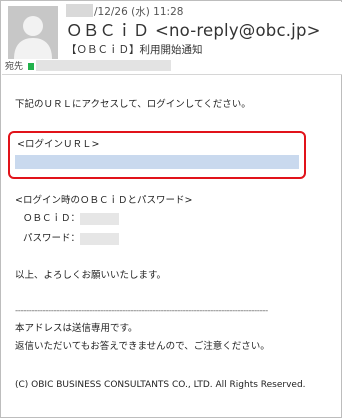 Image resolution: width=342 pixels, height=418 pixels. Describe the element at coordinates (52, 218) in the screenshot. I see `obcid-label: ＯＢＣｉＤ：` at that location.